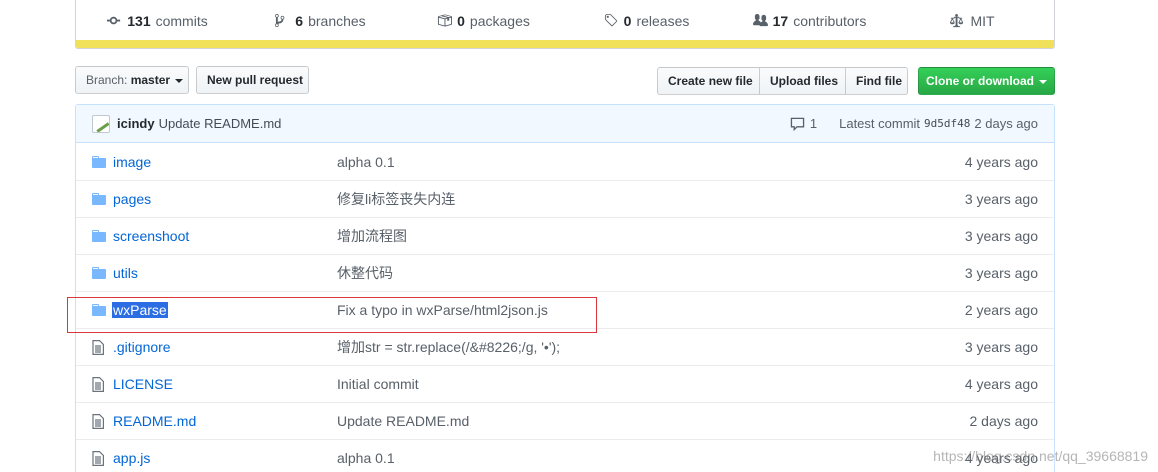 The width and height of the screenshot is (1158, 472). Describe the element at coordinates (663, 20) in the screenshot. I see `releases-label: releases` at that location.